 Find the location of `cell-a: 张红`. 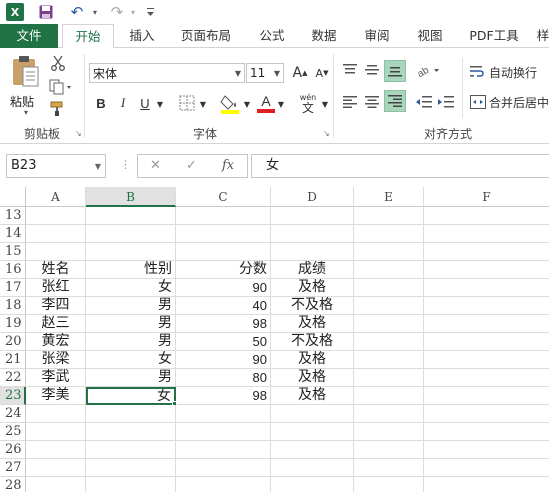

cell-a: 张红 is located at coordinates (56, 288).